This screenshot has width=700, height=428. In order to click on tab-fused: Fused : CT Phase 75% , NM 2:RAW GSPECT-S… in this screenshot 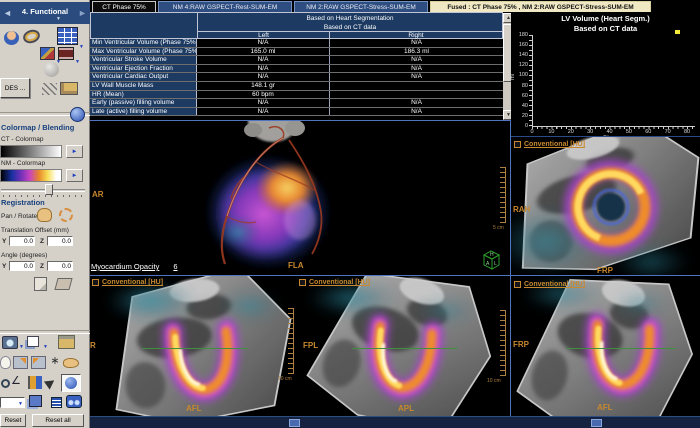, I will do `click(540, 6)`.